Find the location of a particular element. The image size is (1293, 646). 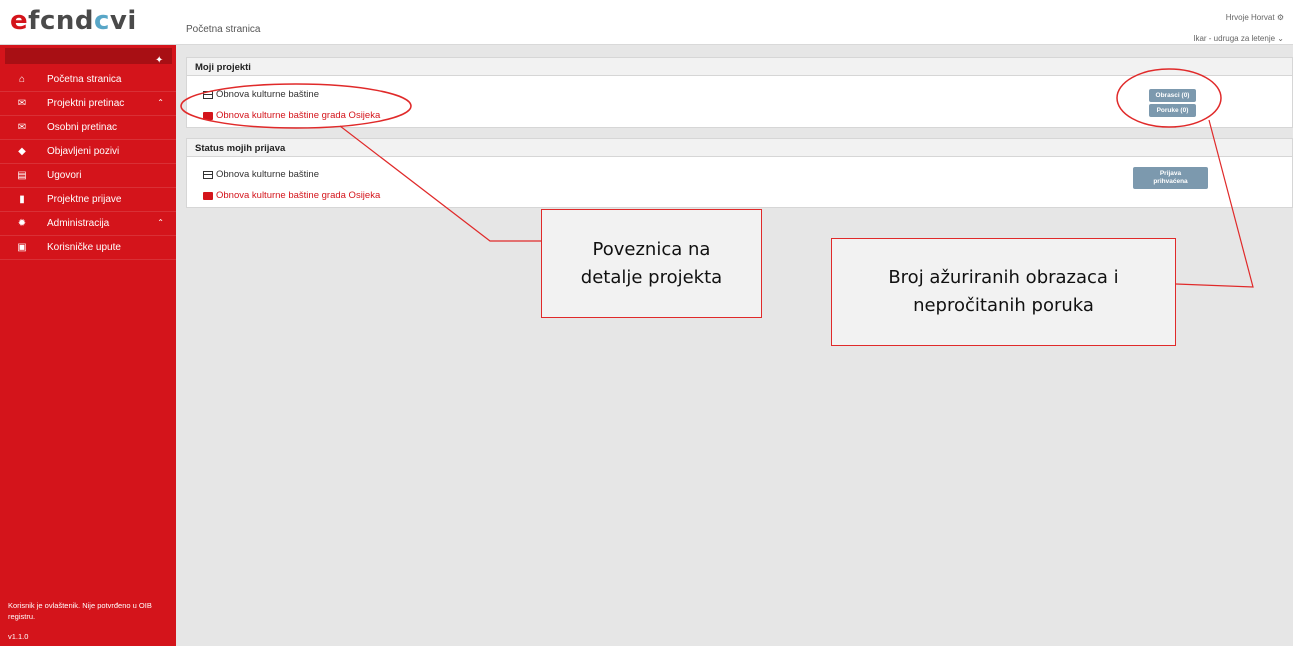

forms-badge-button: Obrasci (0) is located at coordinates (1172, 95).